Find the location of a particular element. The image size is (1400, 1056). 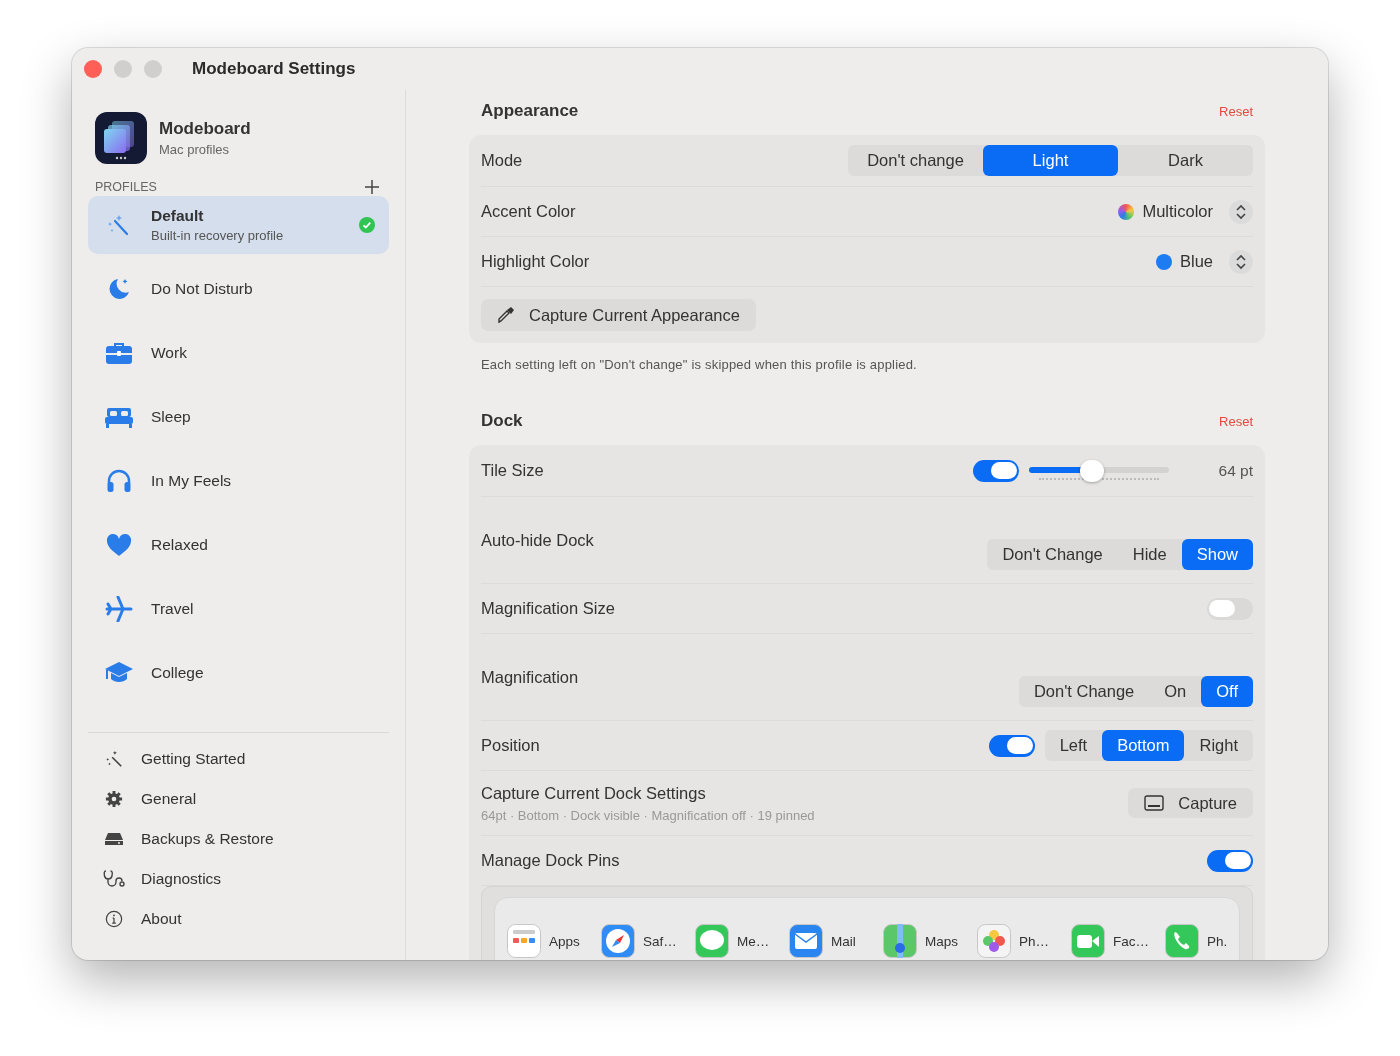

segmented-control: Left Bottom Right is located at coordinates (1148, 745).